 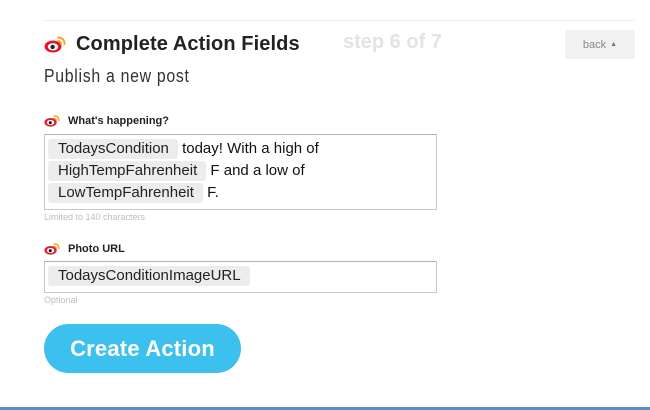 I want to click on page-header: Complete Action Fields, so click(x=172, y=44).